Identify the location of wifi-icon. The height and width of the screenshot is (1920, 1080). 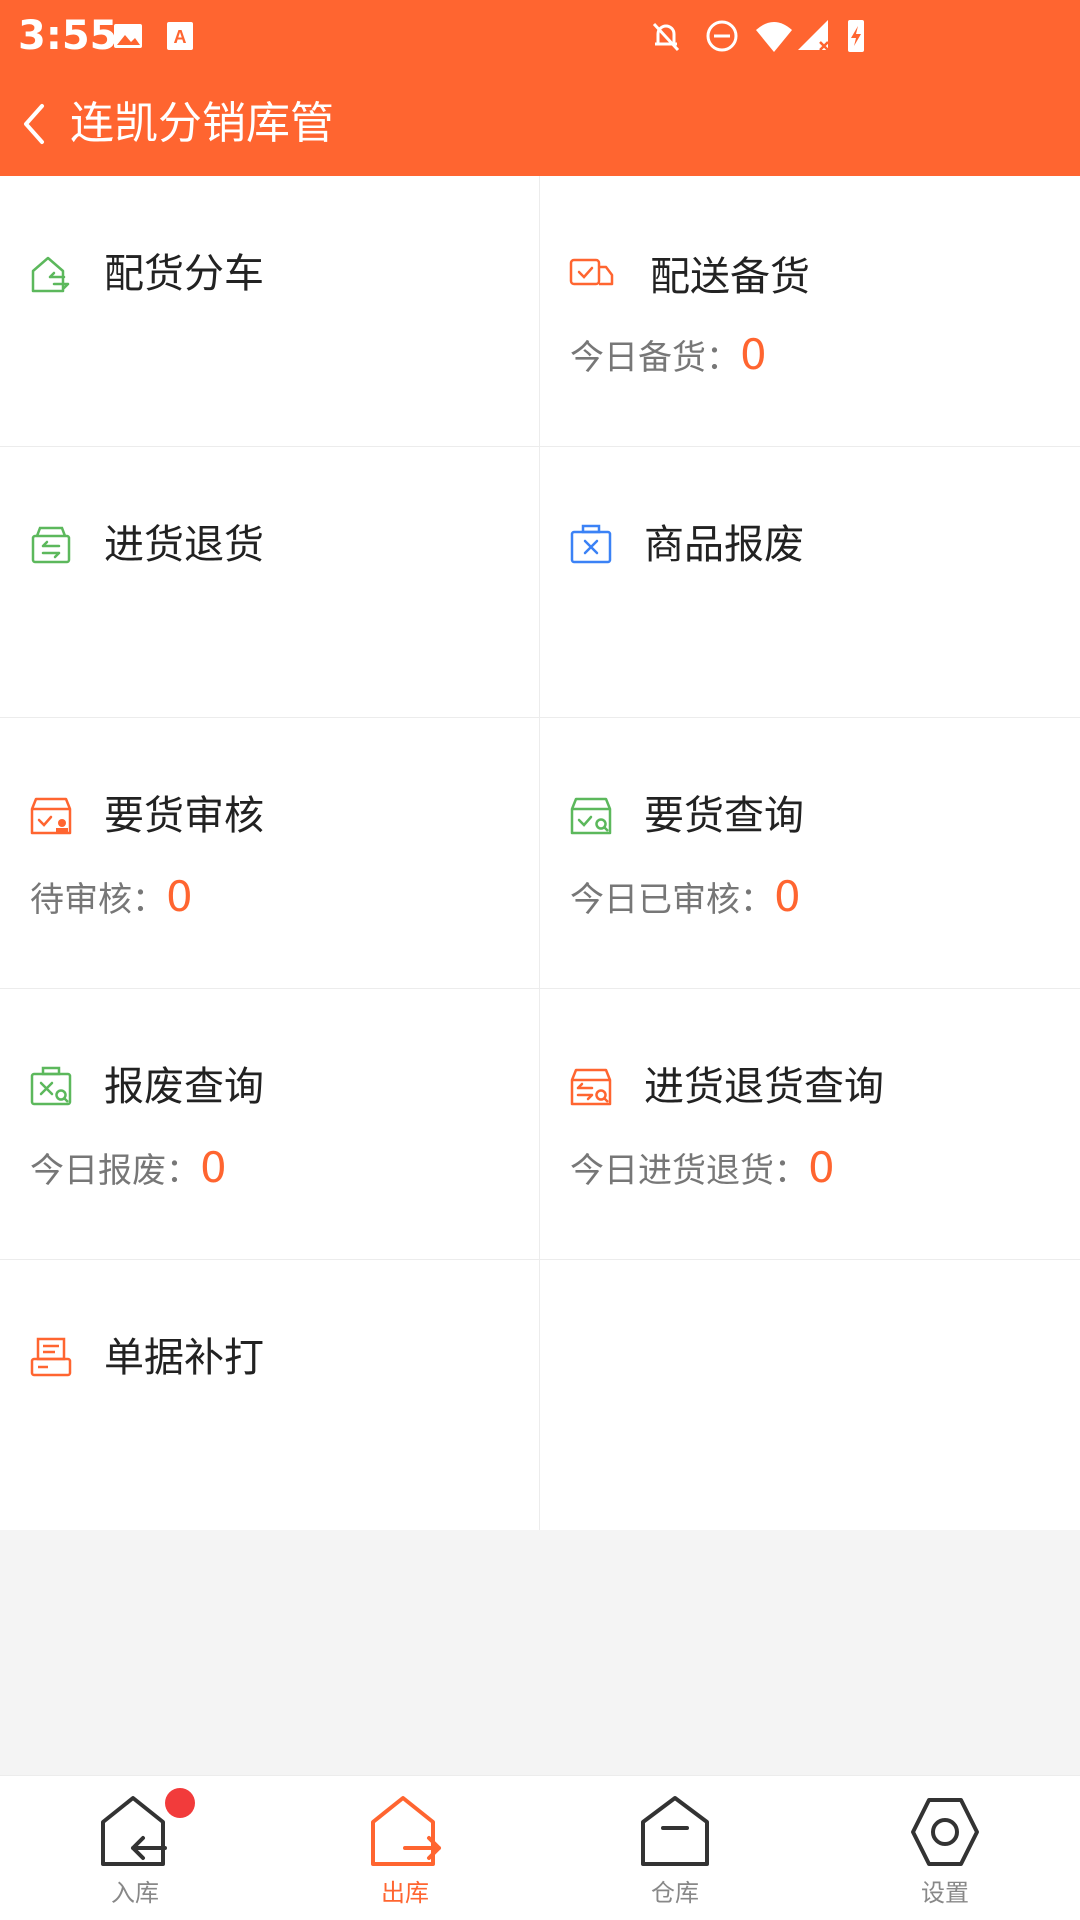
(774, 37).